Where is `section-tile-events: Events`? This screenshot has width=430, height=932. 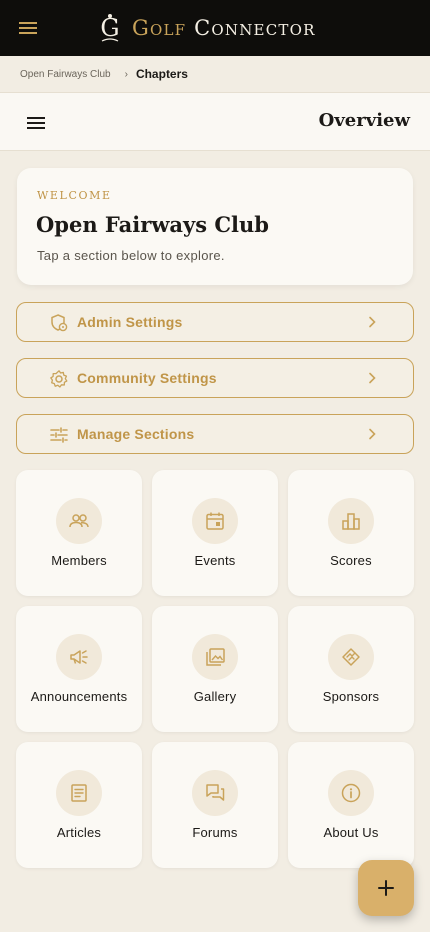
section-tile-events: Events is located at coordinates (215, 533).